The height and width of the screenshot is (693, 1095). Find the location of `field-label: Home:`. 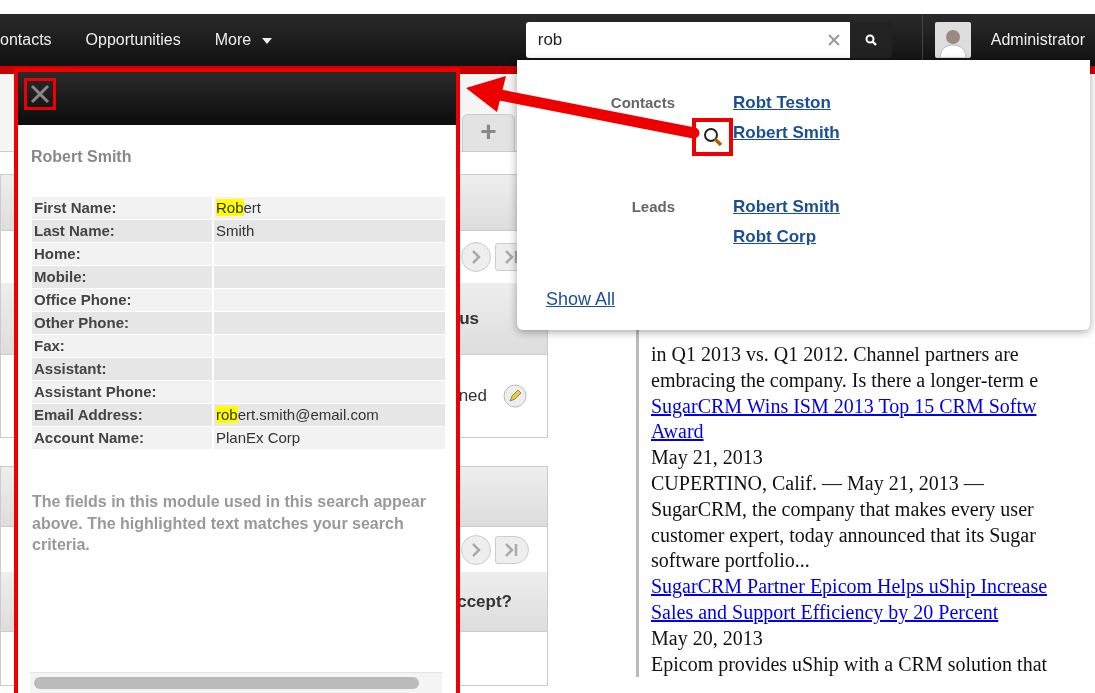

field-label: Home: is located at coordinates (122, 254).